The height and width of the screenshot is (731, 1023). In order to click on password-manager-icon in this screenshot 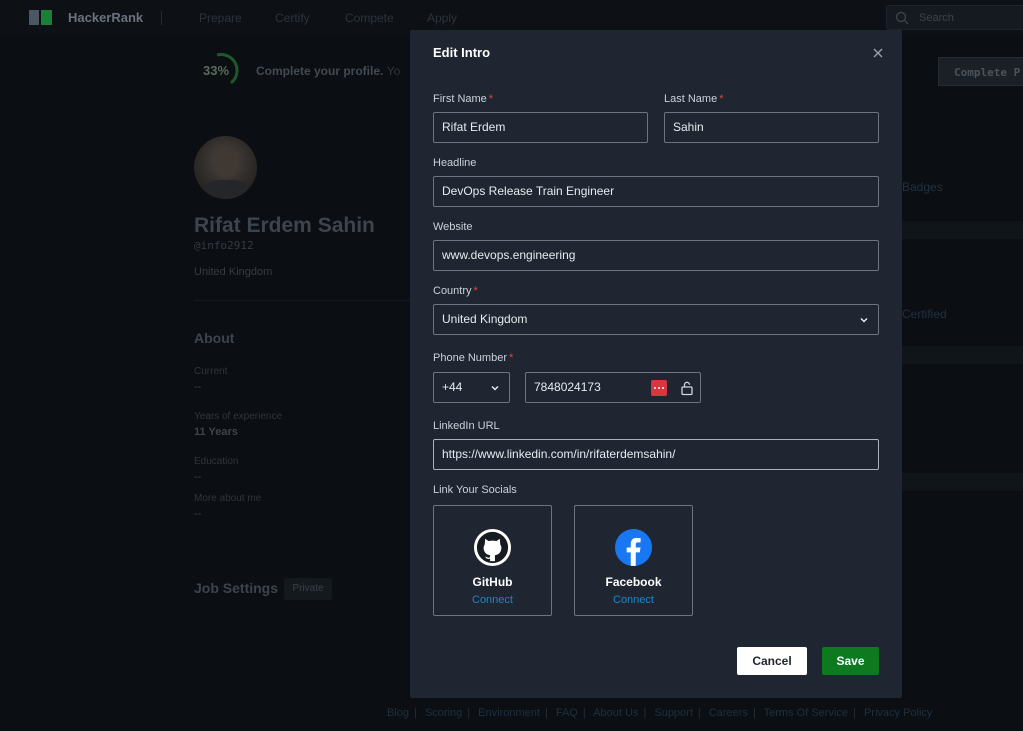, I will do `click(659, 388)`.